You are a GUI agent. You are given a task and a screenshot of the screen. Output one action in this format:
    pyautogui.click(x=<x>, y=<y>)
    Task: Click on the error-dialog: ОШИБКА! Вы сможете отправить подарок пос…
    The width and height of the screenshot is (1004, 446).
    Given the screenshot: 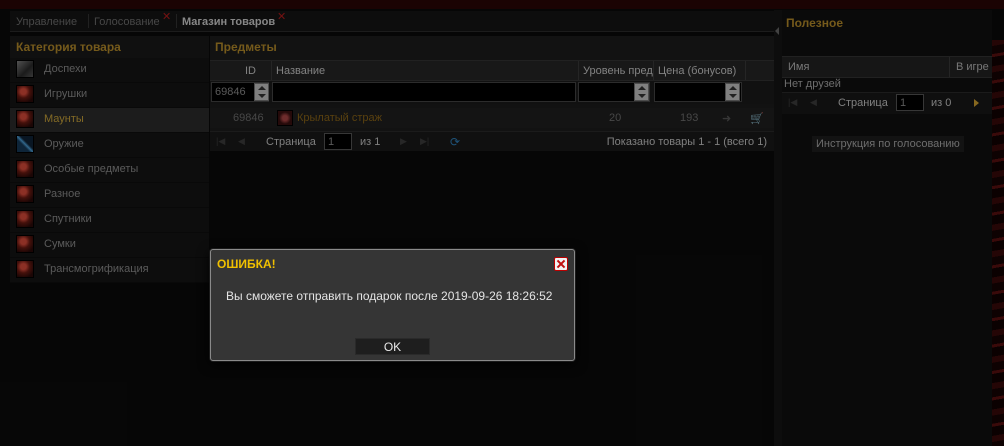 What is the action you would take?
    pyautogui.click(x=392, y=305)
    